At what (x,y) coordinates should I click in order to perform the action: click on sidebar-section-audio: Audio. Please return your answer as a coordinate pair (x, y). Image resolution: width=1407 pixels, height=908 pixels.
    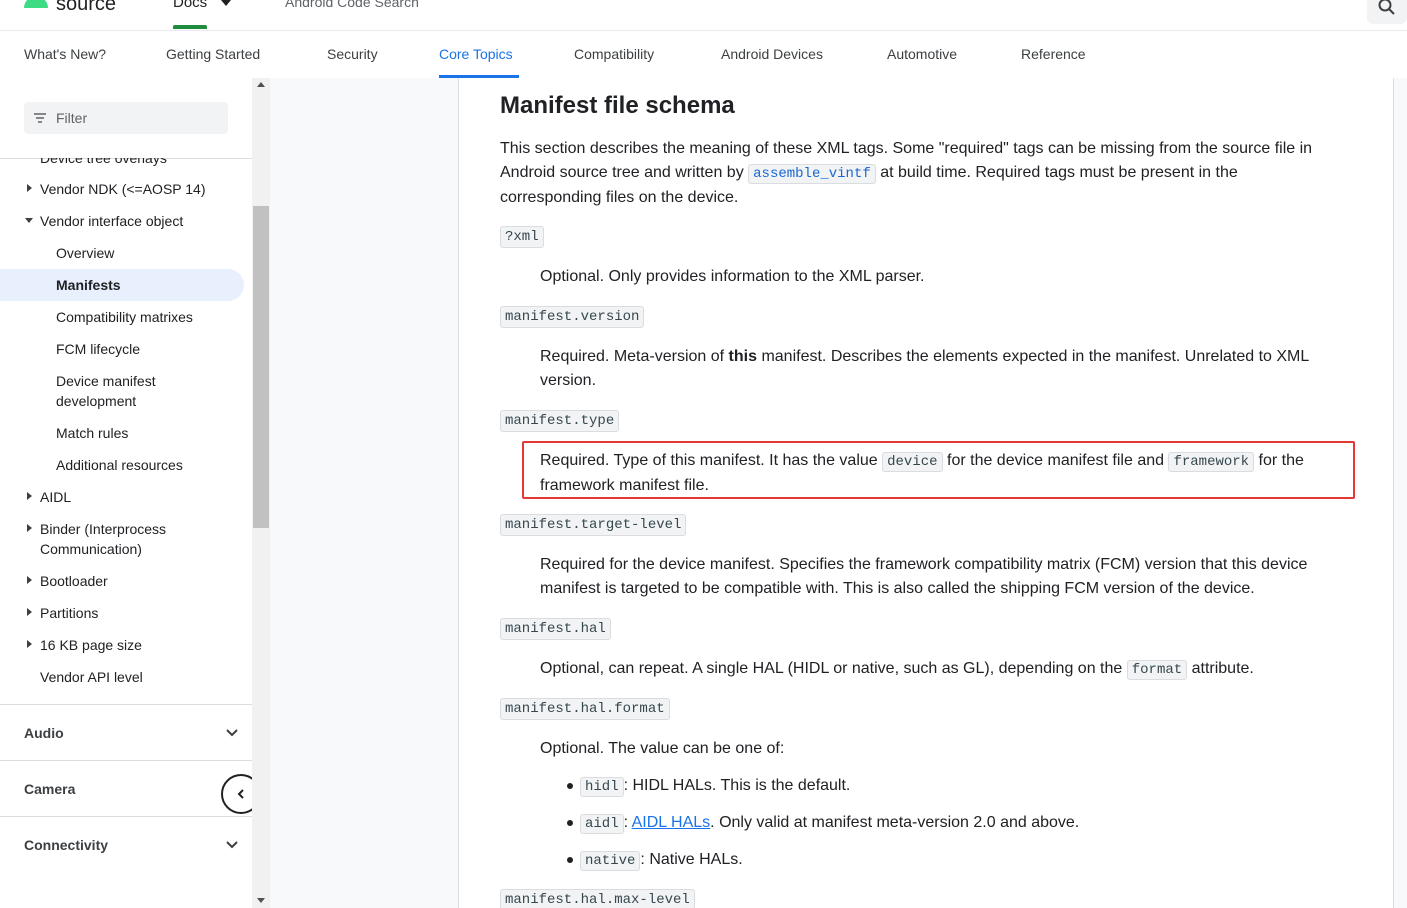
    Looking at the image, I should click on (44, 733).